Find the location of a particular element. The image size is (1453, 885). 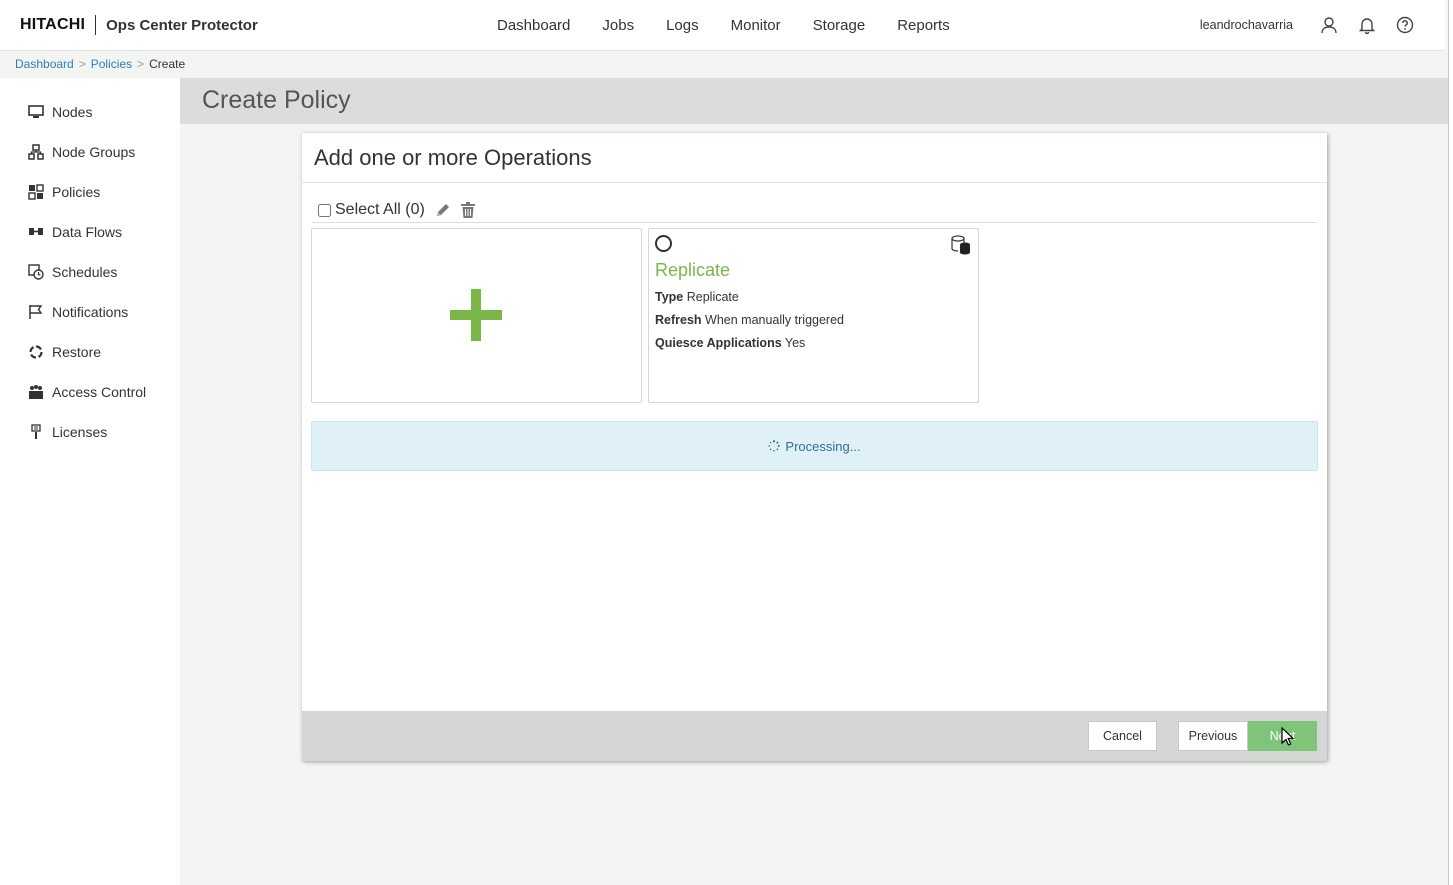

node-groups-icon is located at coordinates (36, 152).